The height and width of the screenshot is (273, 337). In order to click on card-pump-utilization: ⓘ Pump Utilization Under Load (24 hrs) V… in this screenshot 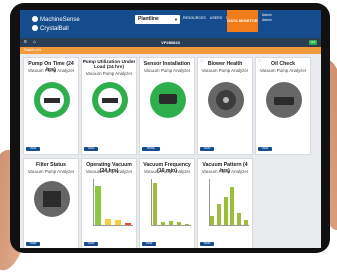, I will do `click(109, 106)`.